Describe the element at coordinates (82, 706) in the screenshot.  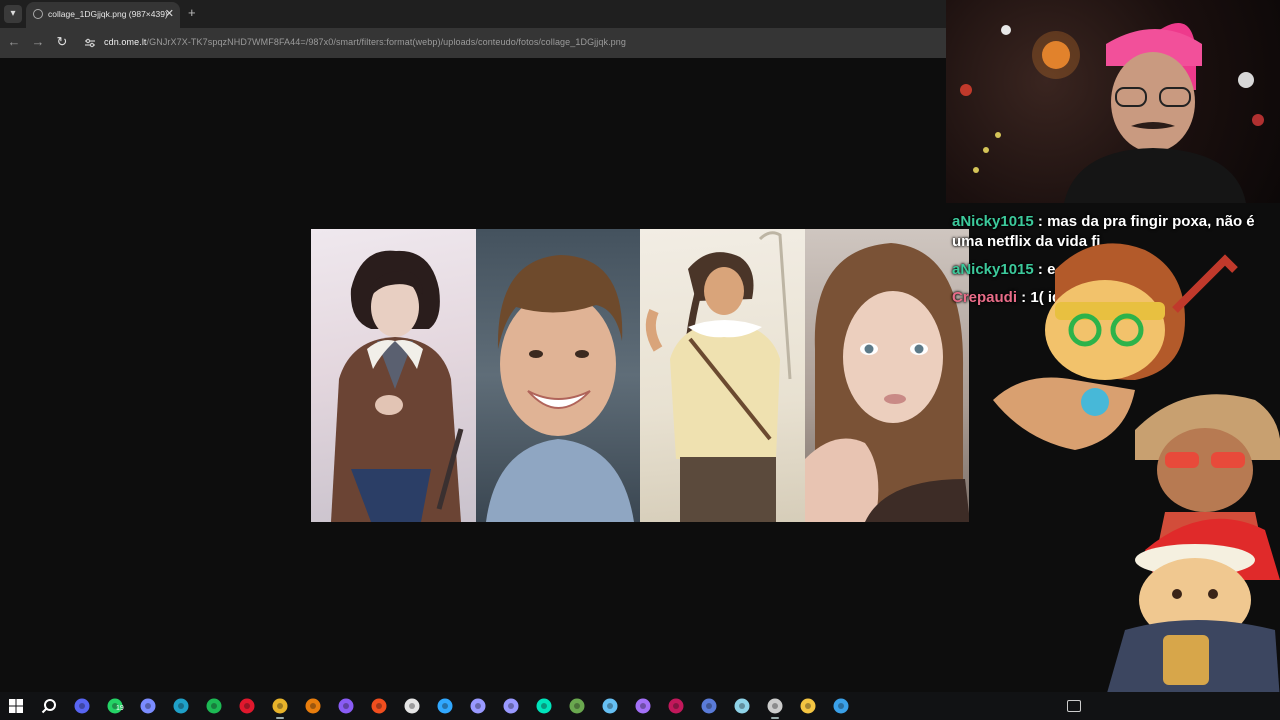
I see `discord-icon` at that location.